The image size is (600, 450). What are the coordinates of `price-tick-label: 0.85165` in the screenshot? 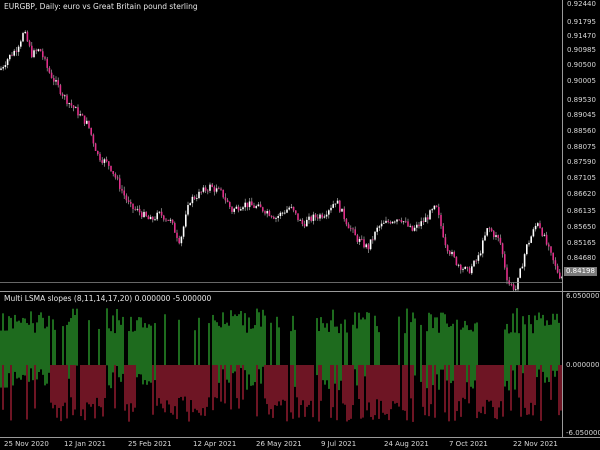 It's located at (581, 243).